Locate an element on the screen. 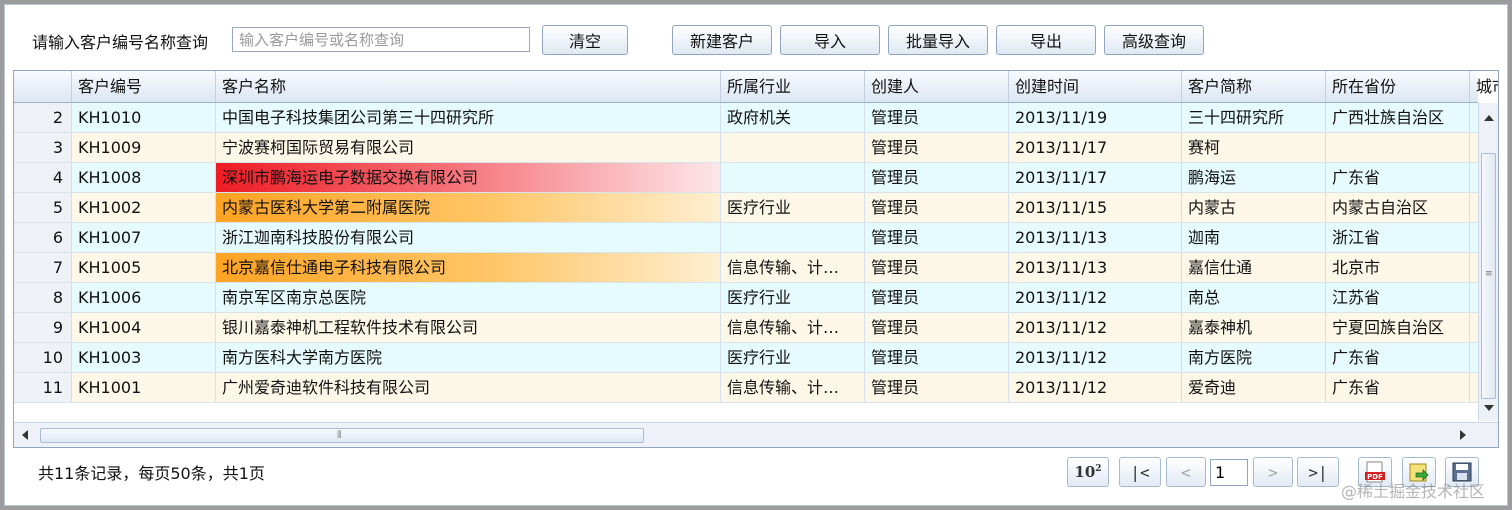  cell-code: KH1007 is located at coordinates (144, 237).